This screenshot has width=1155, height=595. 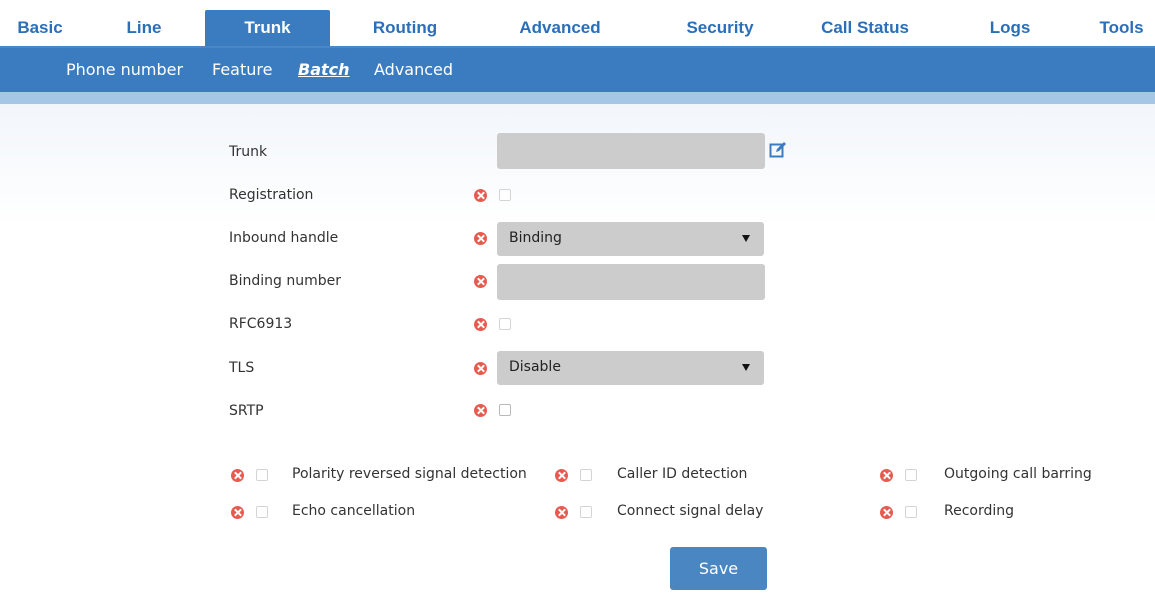 What do you see at coordinates (124, 69) in the screenshot?
I see `subnav-phone-number: Phone number` at bounding box center [124, 69].